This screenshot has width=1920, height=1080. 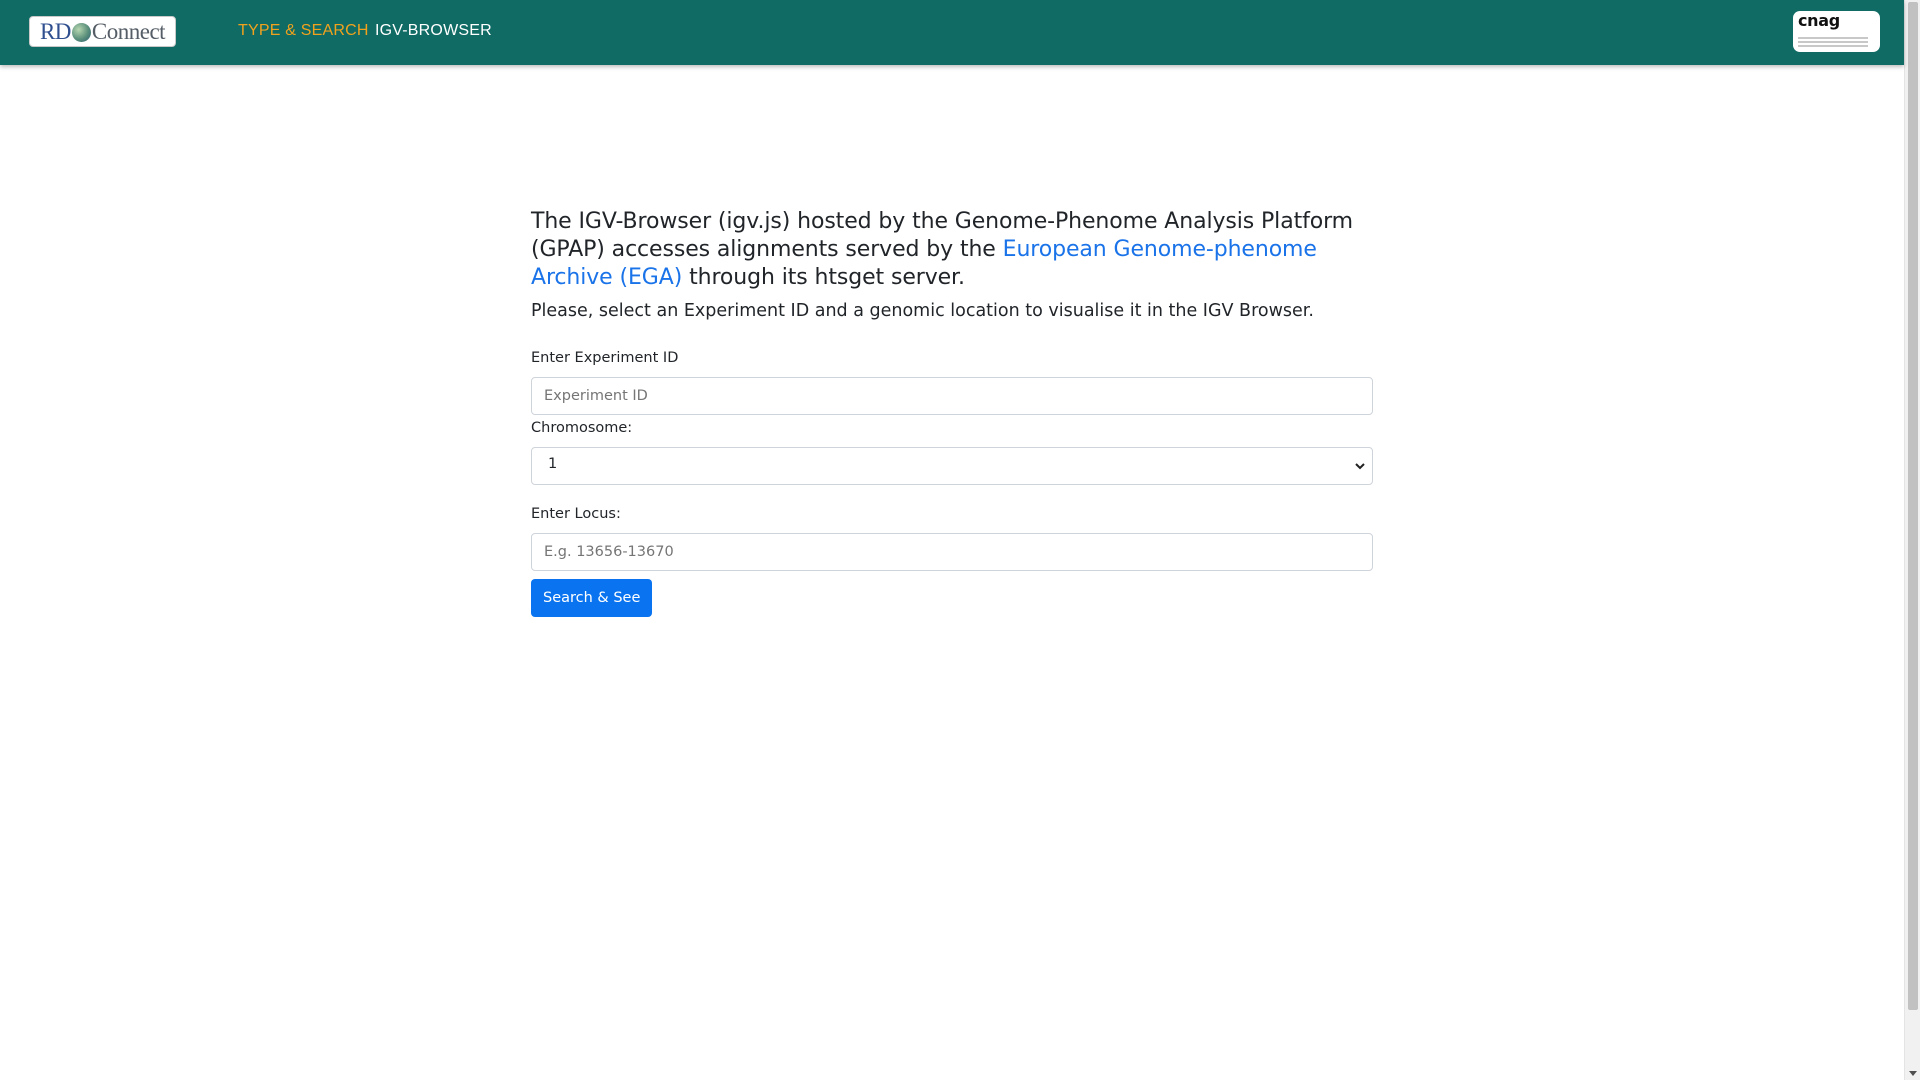 I want to click on globe-icon, so click(x=81, y=32).